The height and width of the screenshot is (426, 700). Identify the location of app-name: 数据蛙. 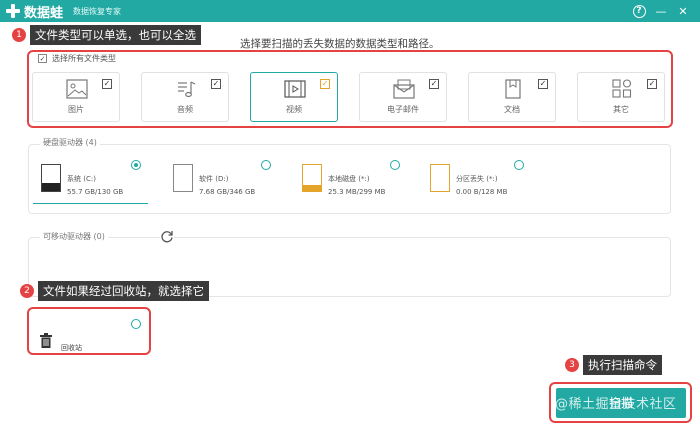
(44, 13).